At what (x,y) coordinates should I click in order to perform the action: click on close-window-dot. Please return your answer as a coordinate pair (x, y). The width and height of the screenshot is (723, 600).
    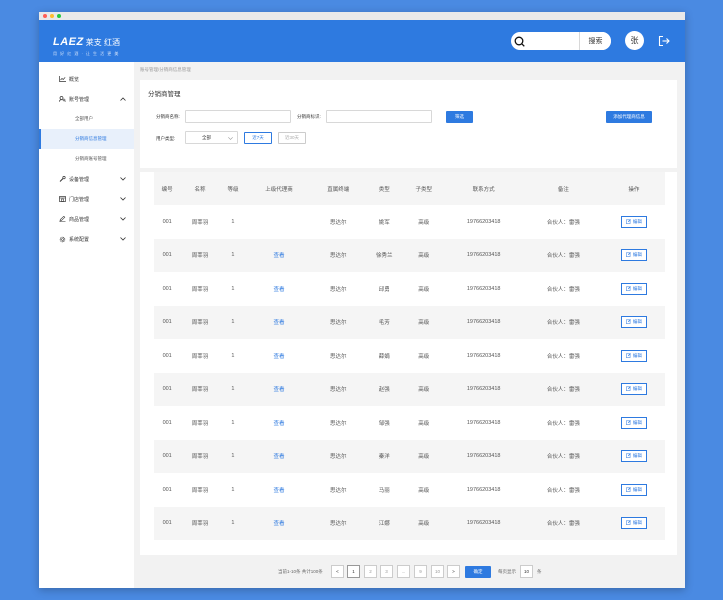
    Looking at the image, I should click on (45, 16).